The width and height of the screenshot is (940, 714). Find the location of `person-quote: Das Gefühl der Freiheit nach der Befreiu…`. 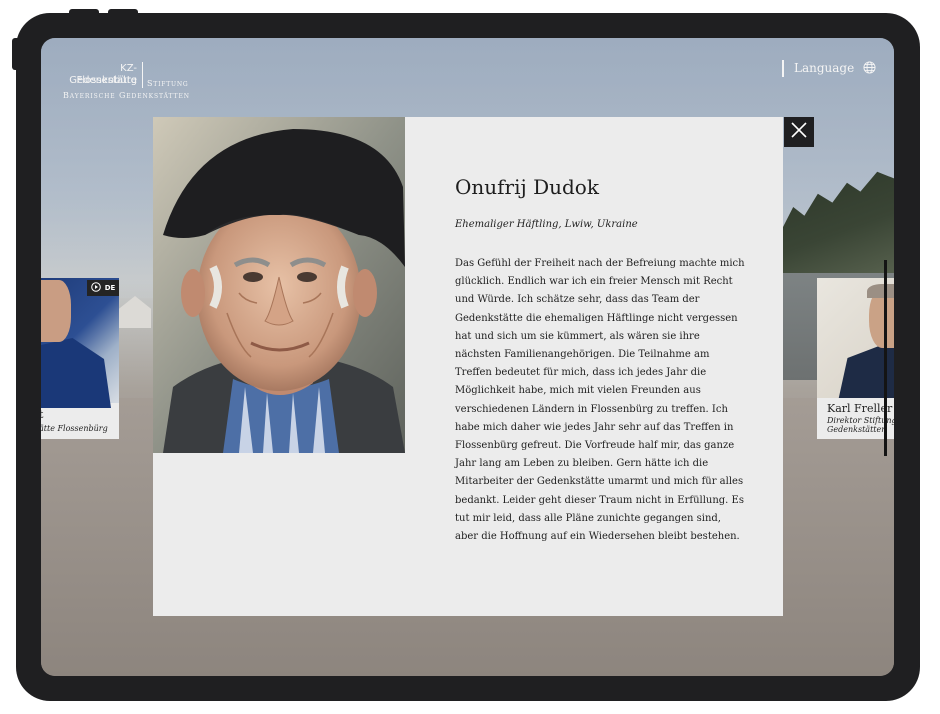

person-quote: Das Gefühl der Freiheit nach der Befreiu… is located at coordinates (600, 400).